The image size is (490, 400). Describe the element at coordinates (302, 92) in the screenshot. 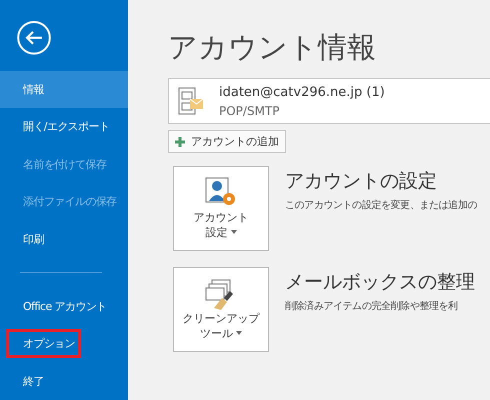

I see `account-address: idaten@catv296.ne.jp (1)` at that location.